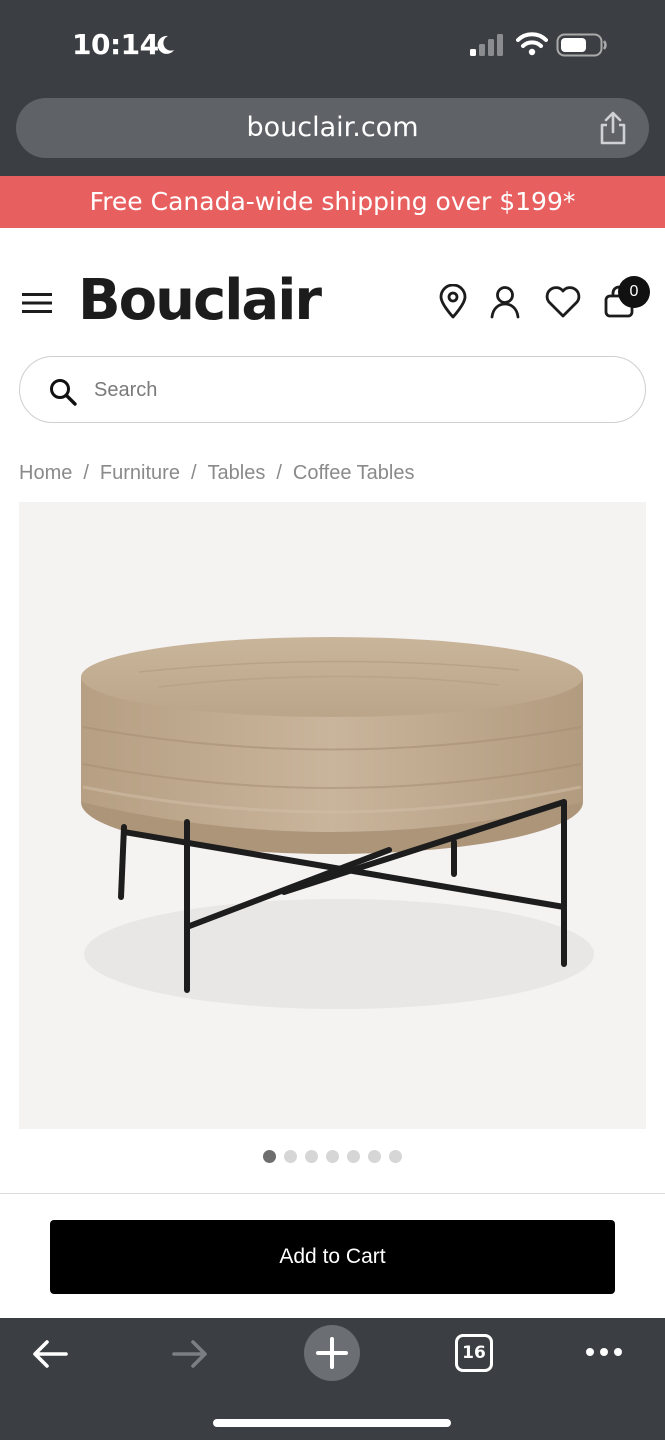 Image resolution: width=665 pixels, height=1440 pixels. Describe the element at coordinates (532, 44) in the screenshot. I see `wifi-icon` at that location.